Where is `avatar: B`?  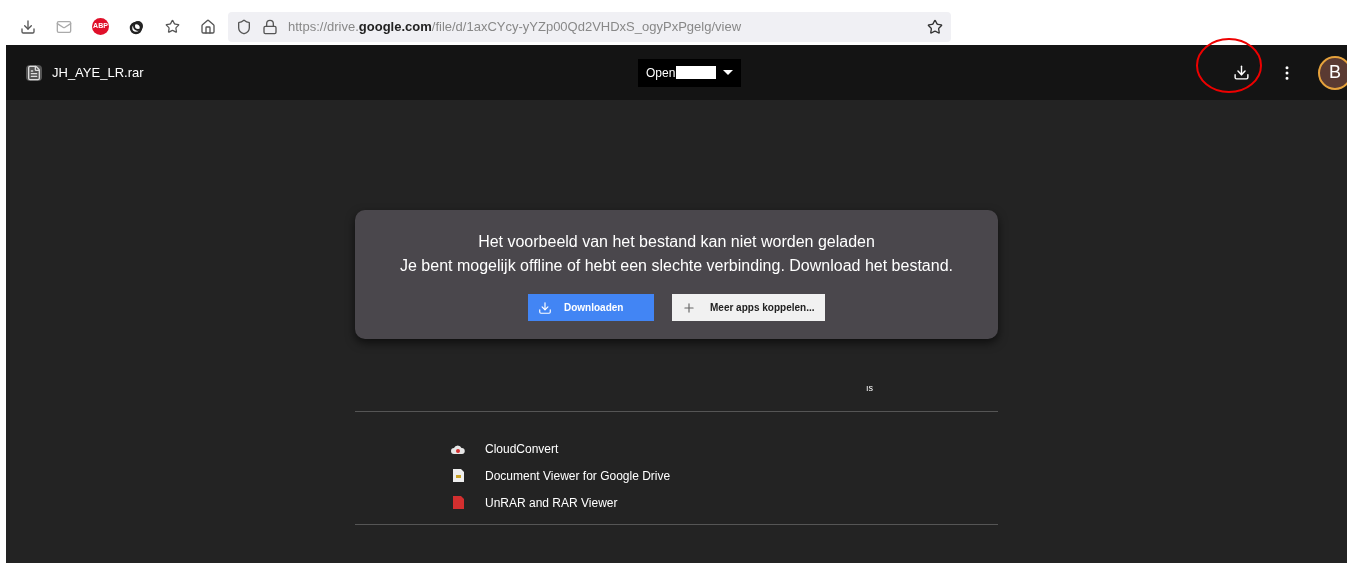 avatar: B is located at coordinates (1332, 72).